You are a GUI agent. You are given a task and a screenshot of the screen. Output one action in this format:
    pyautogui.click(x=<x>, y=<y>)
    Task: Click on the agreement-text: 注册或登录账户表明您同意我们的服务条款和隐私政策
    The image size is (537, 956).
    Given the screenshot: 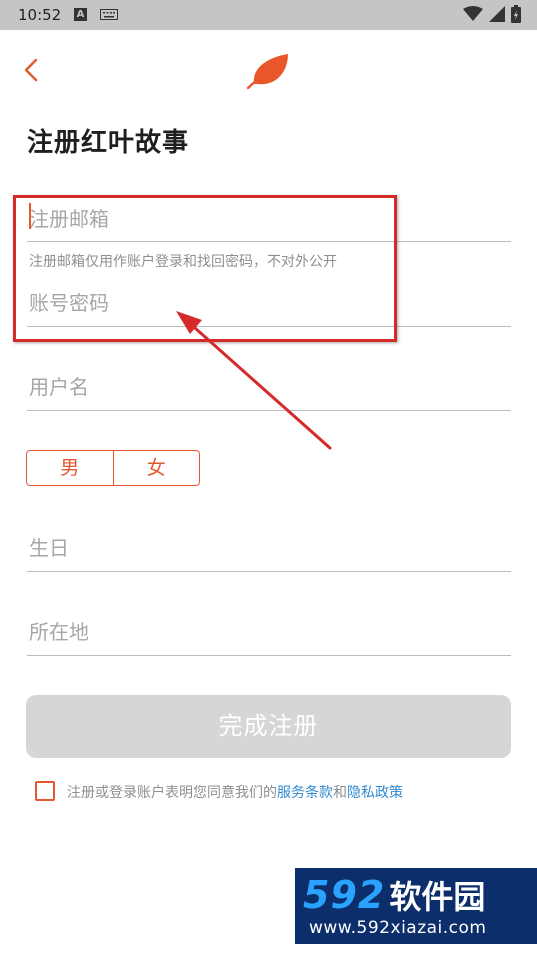 What is the action you would take?
    pyautogui.click(x=235, y=792)
    